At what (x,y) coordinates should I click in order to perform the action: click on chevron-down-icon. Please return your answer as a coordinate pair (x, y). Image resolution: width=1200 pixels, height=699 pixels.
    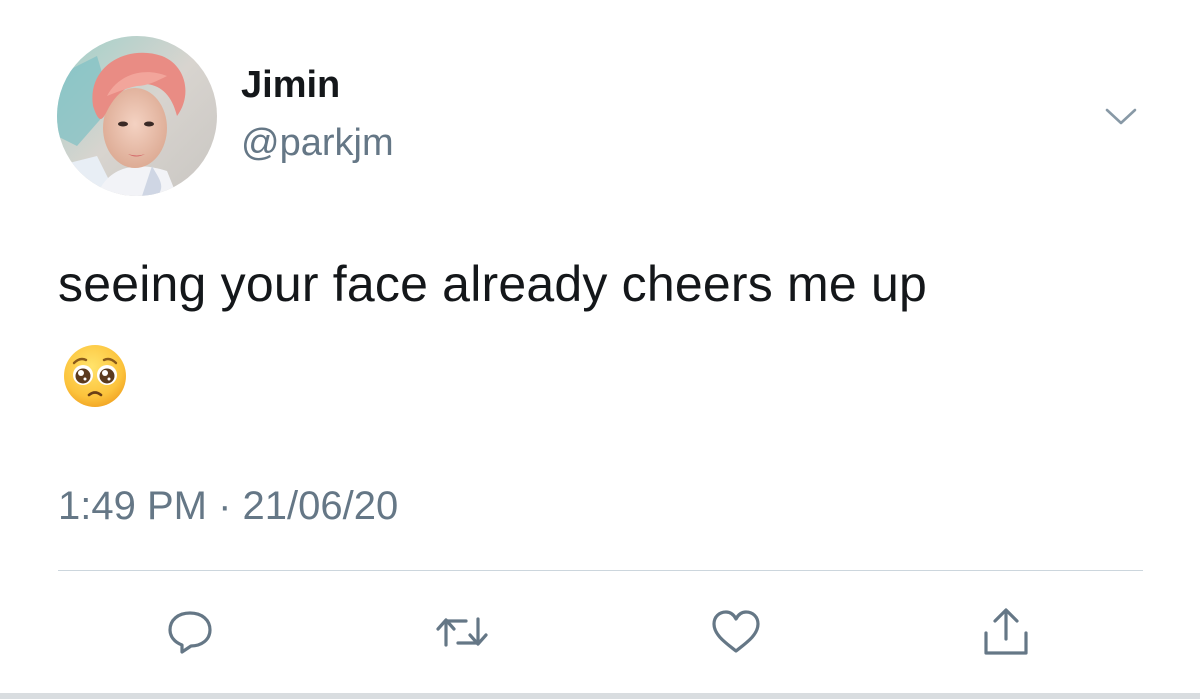
    Looking at the image, I should click on (1121, 117).